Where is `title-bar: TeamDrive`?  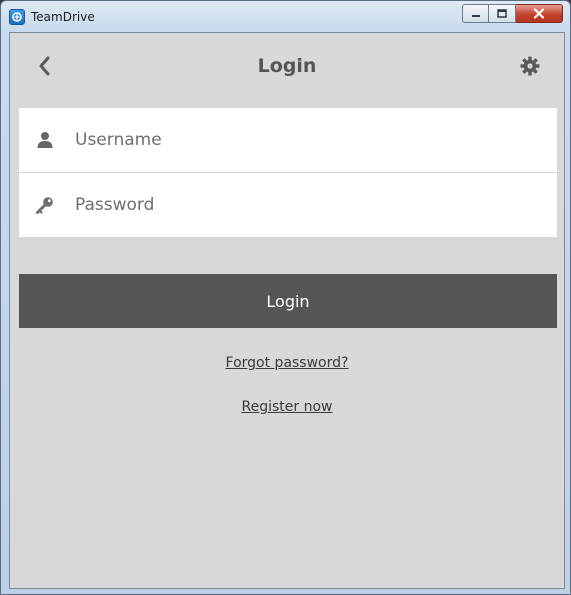
title-bar: TeamDrive is located at coordinates (285, 16).